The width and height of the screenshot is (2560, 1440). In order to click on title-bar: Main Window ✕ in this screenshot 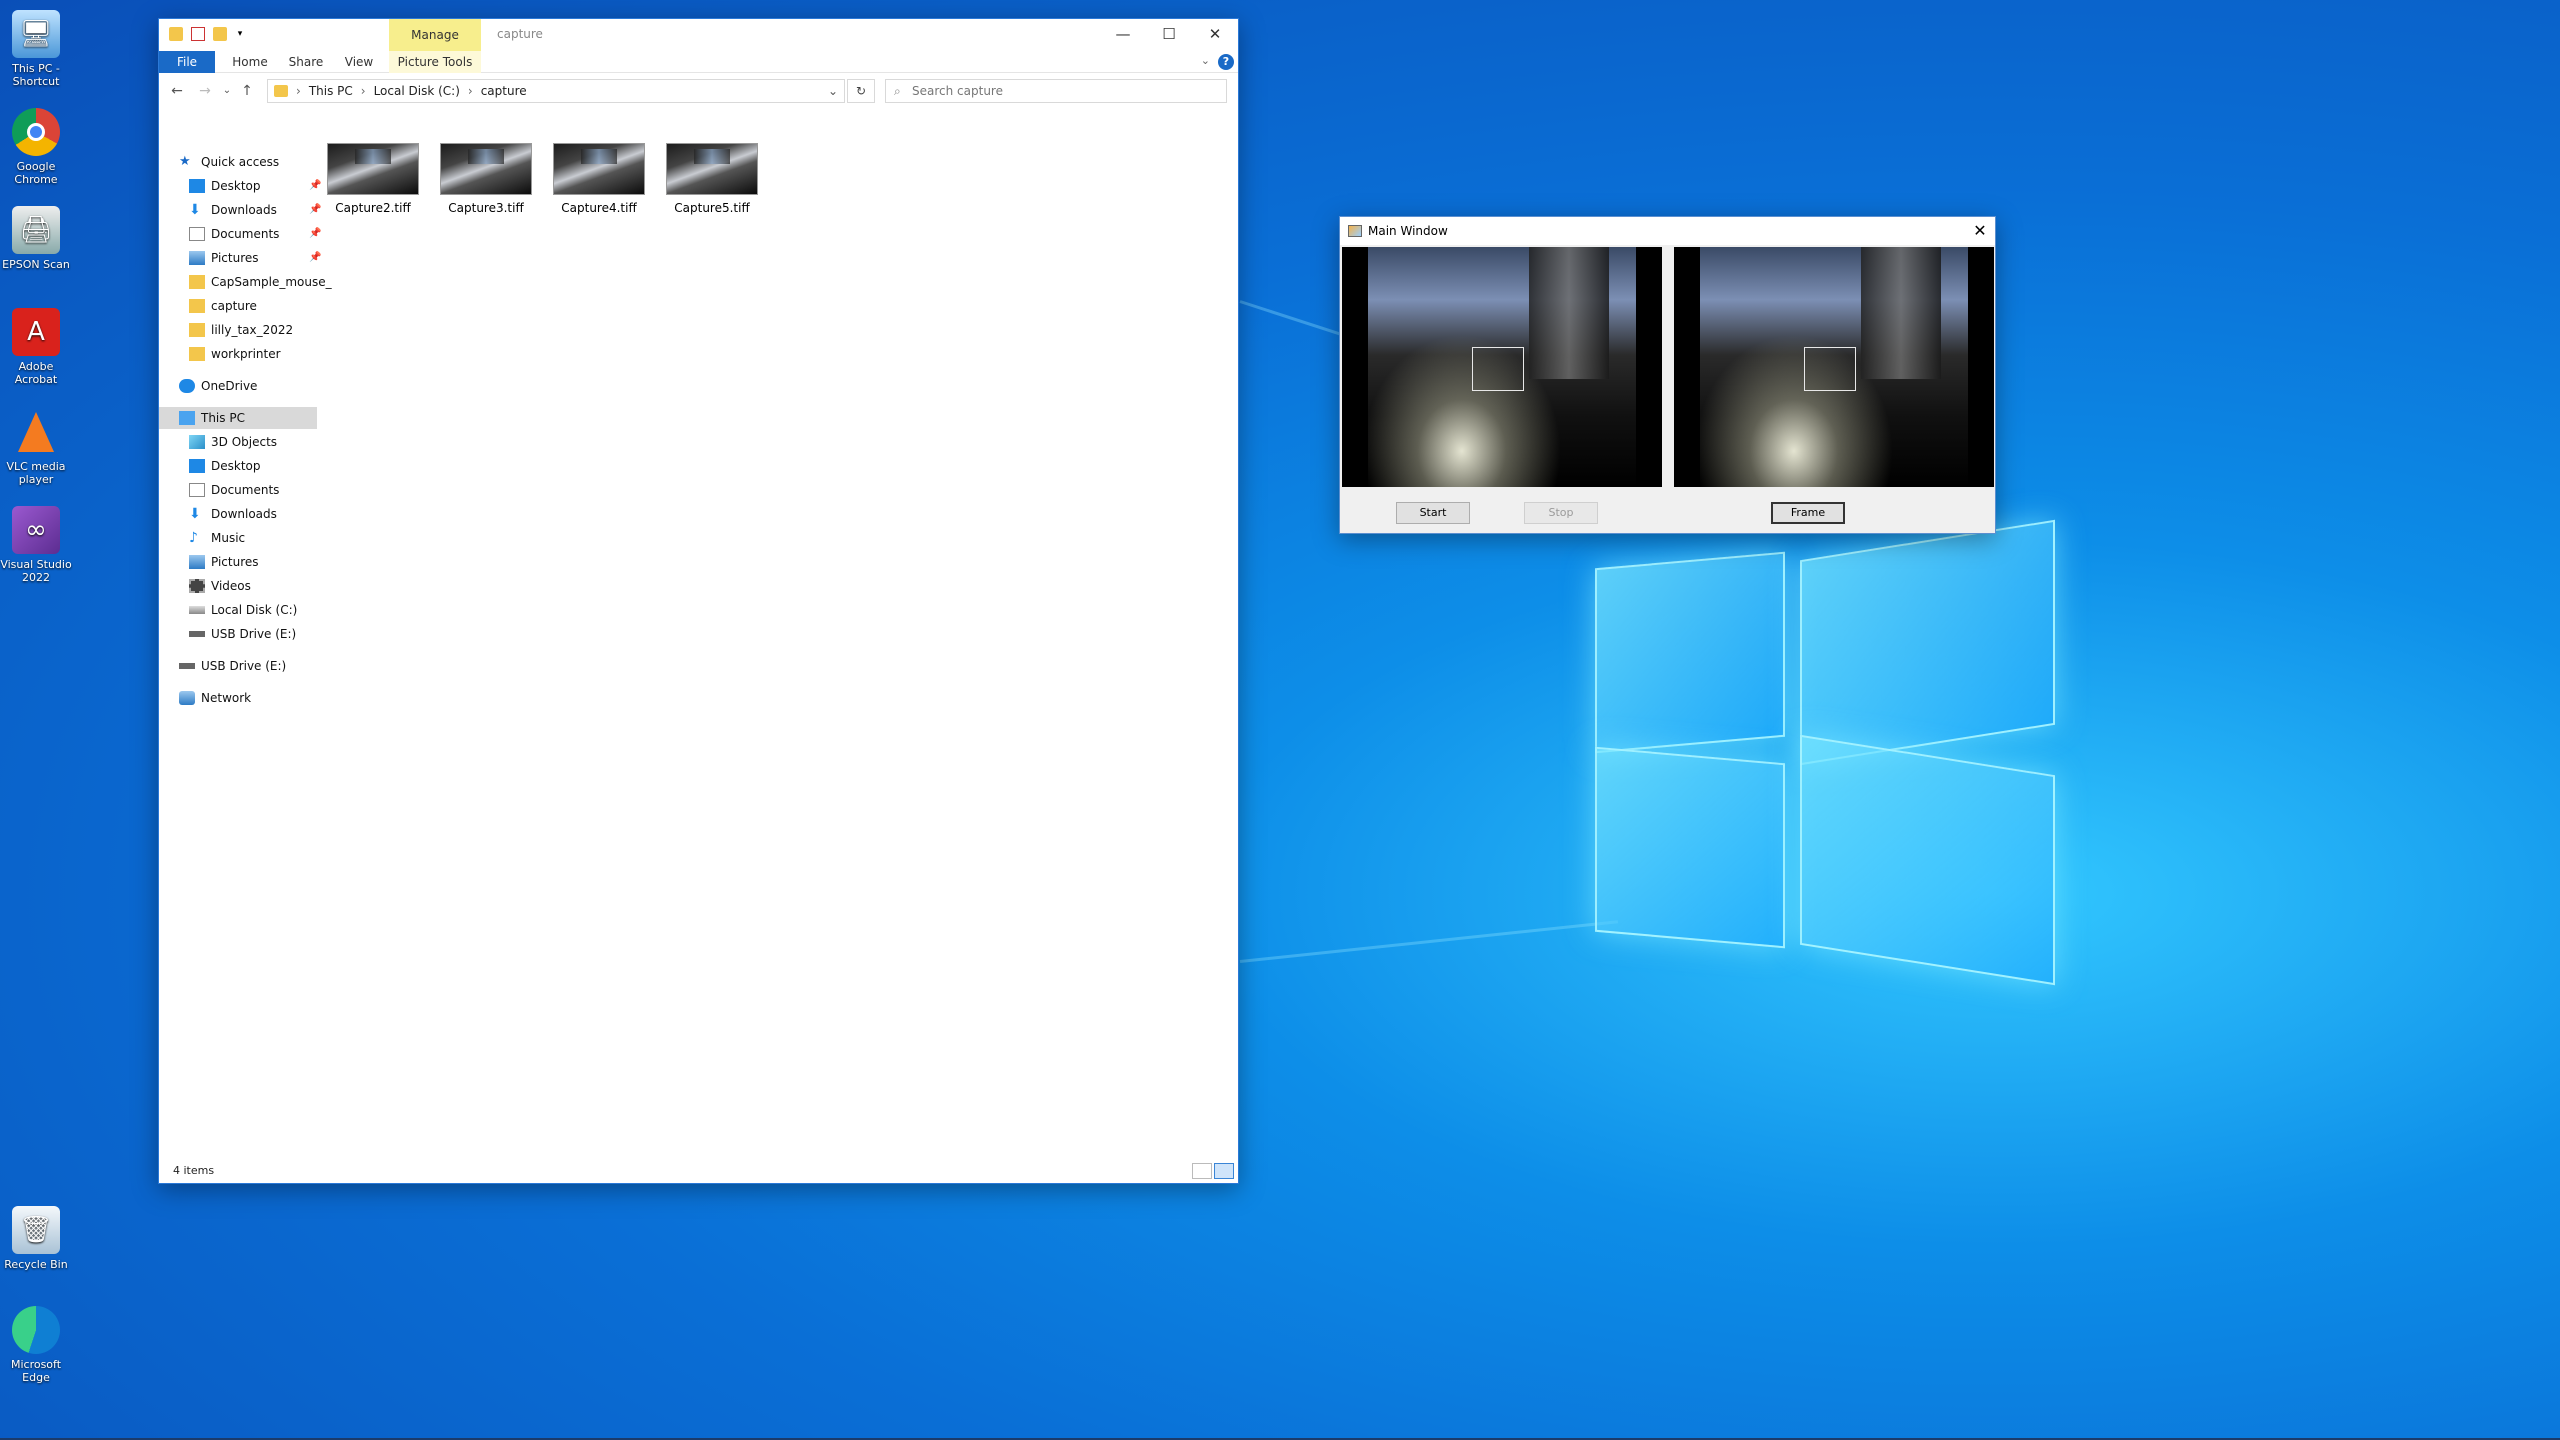, I will do `click(1667, 231)`.